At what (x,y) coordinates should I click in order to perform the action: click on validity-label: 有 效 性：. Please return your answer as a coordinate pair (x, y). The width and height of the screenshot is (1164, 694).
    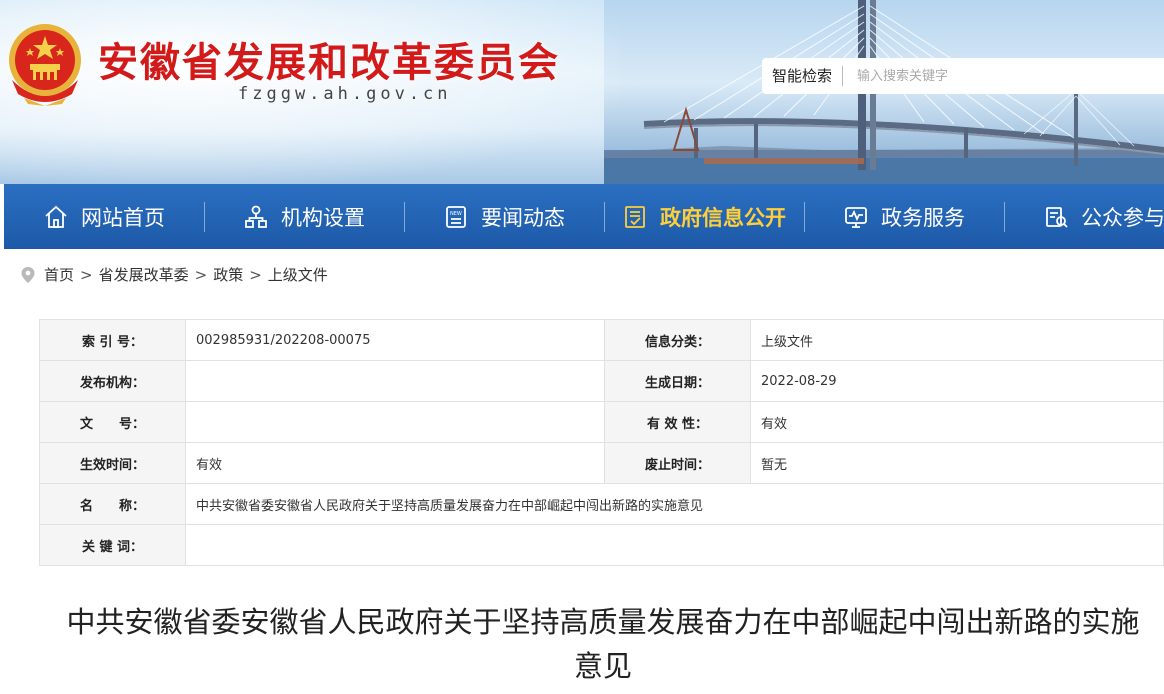
    Looking at the image, I should click on (677, 422).